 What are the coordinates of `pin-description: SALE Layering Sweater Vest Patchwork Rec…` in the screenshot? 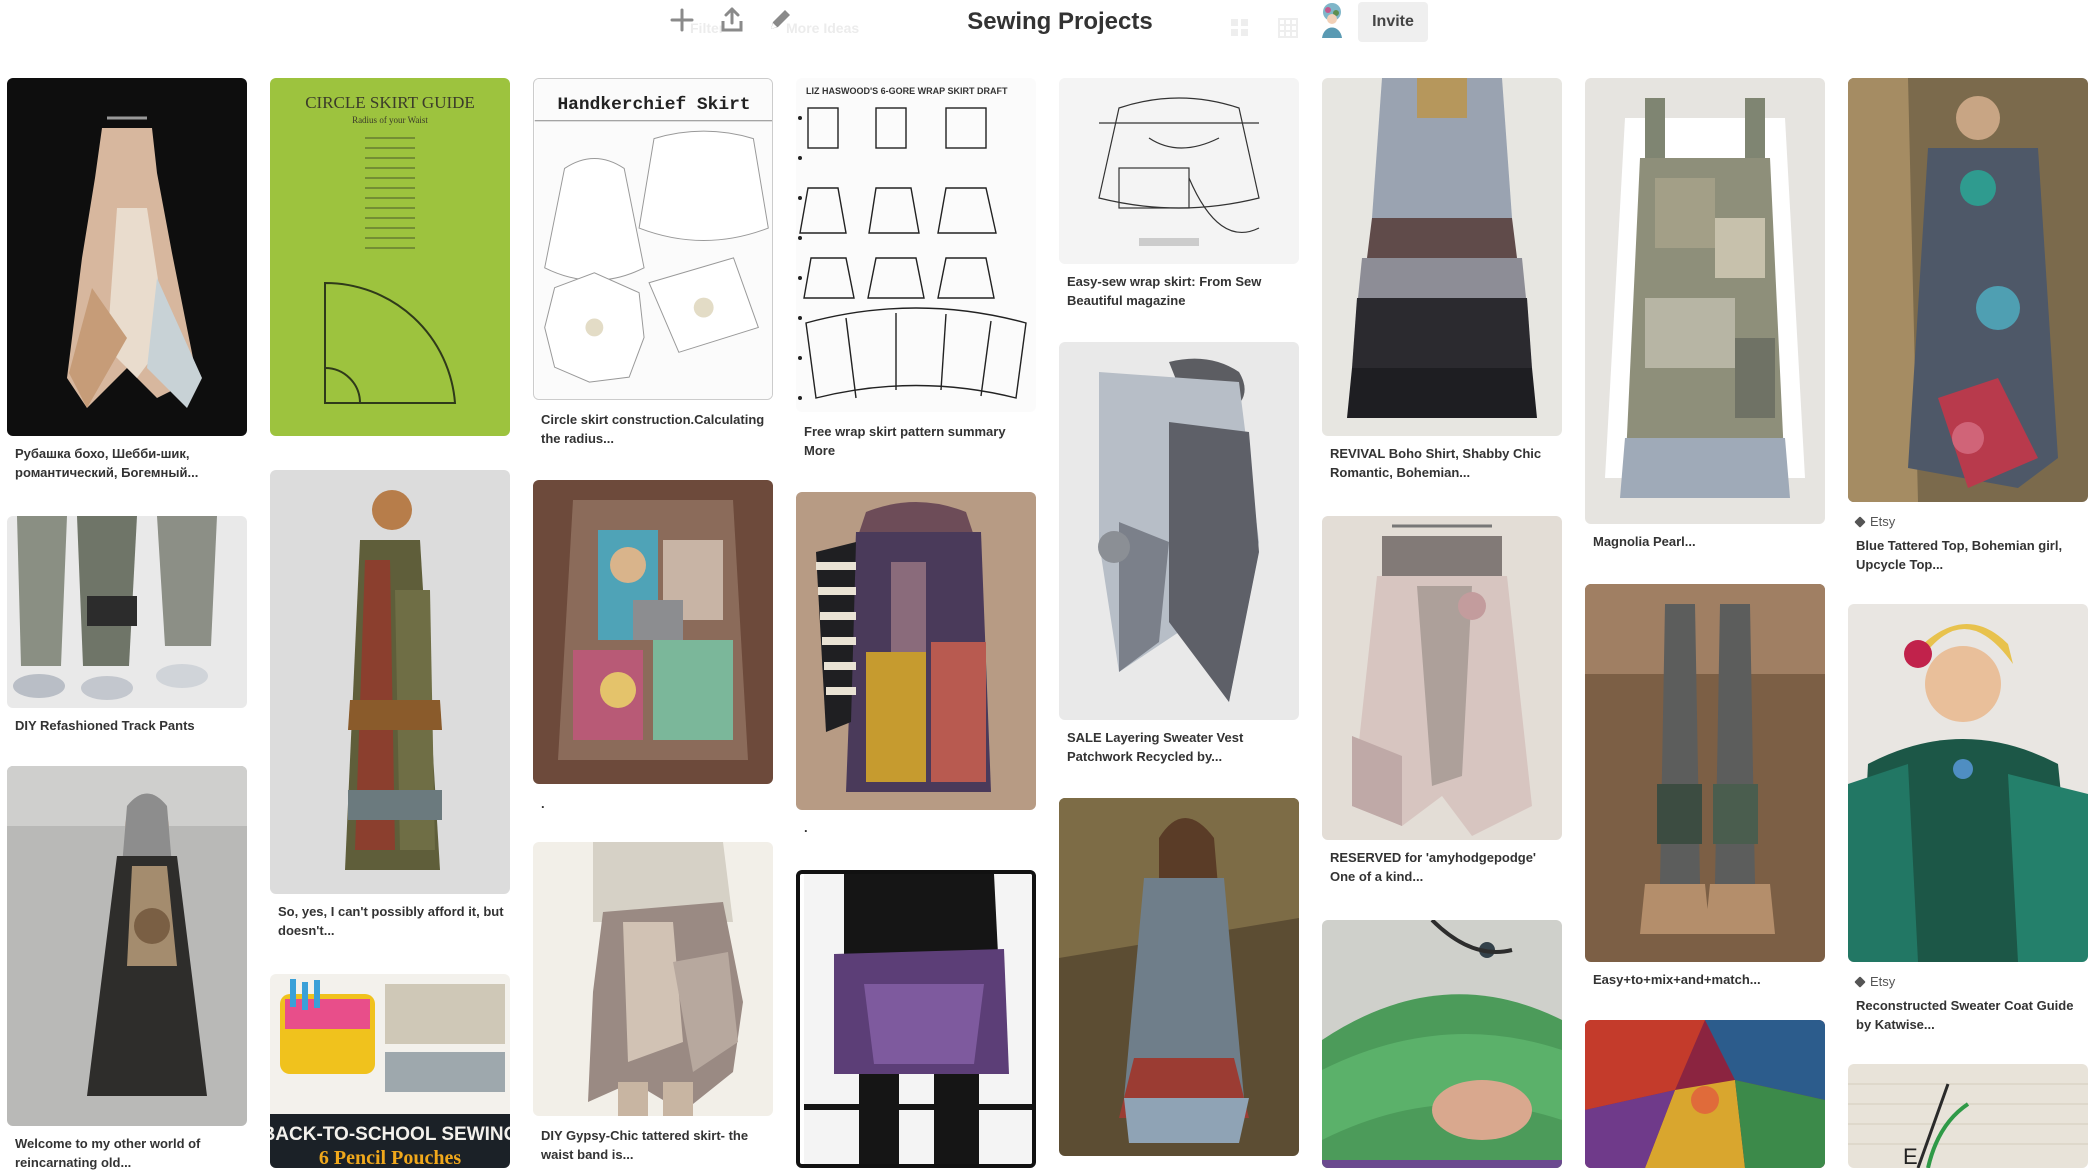 It's located at (1155, 747).